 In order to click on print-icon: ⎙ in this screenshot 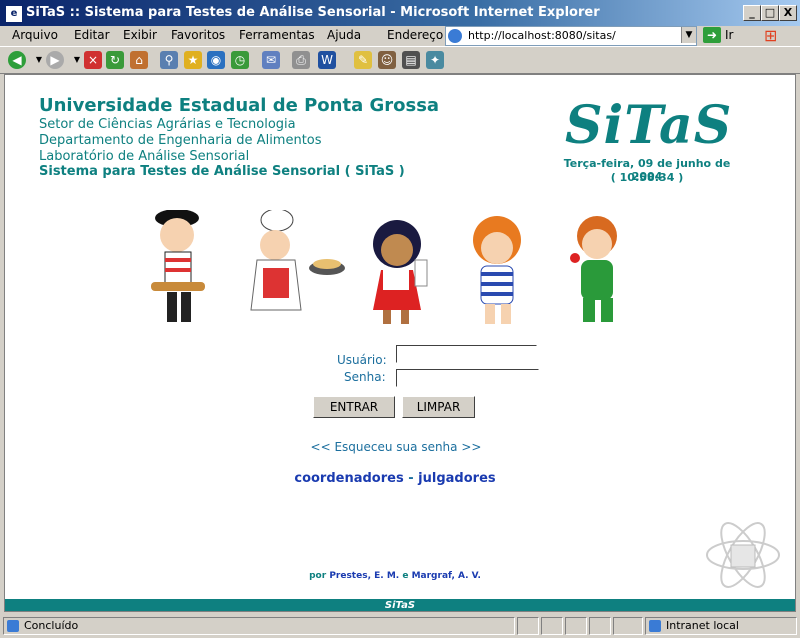, I will do `click(301, 60)`.